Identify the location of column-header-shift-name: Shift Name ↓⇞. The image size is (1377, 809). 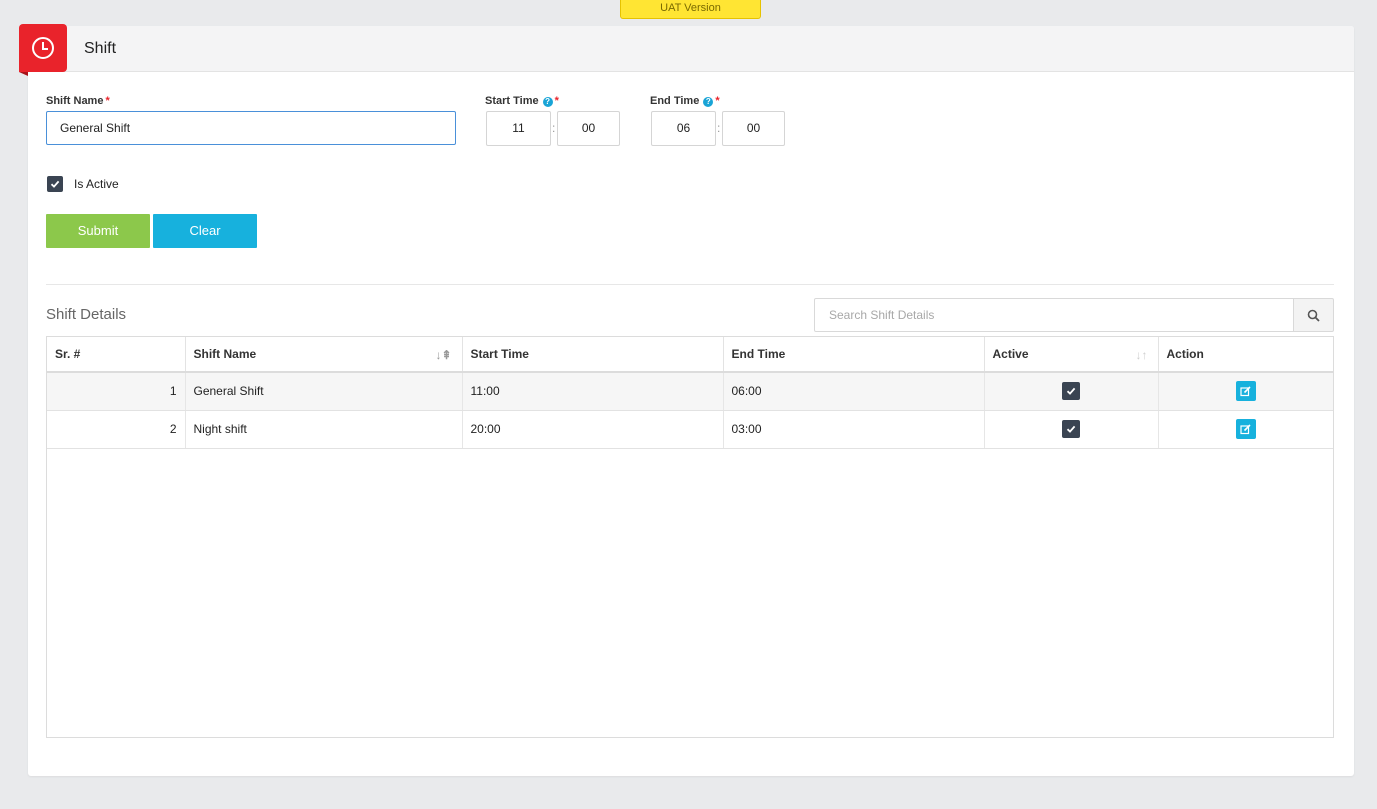
(324, 355).